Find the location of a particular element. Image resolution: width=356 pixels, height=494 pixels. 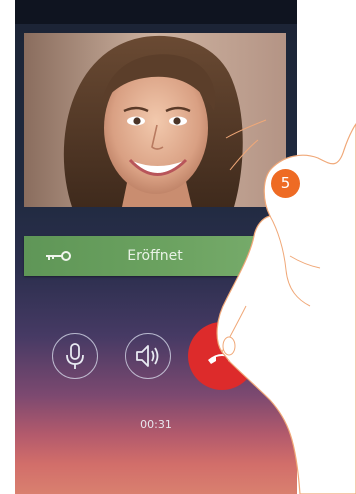

door-open-button: Eröffnet is located at coordinates (155, 256).